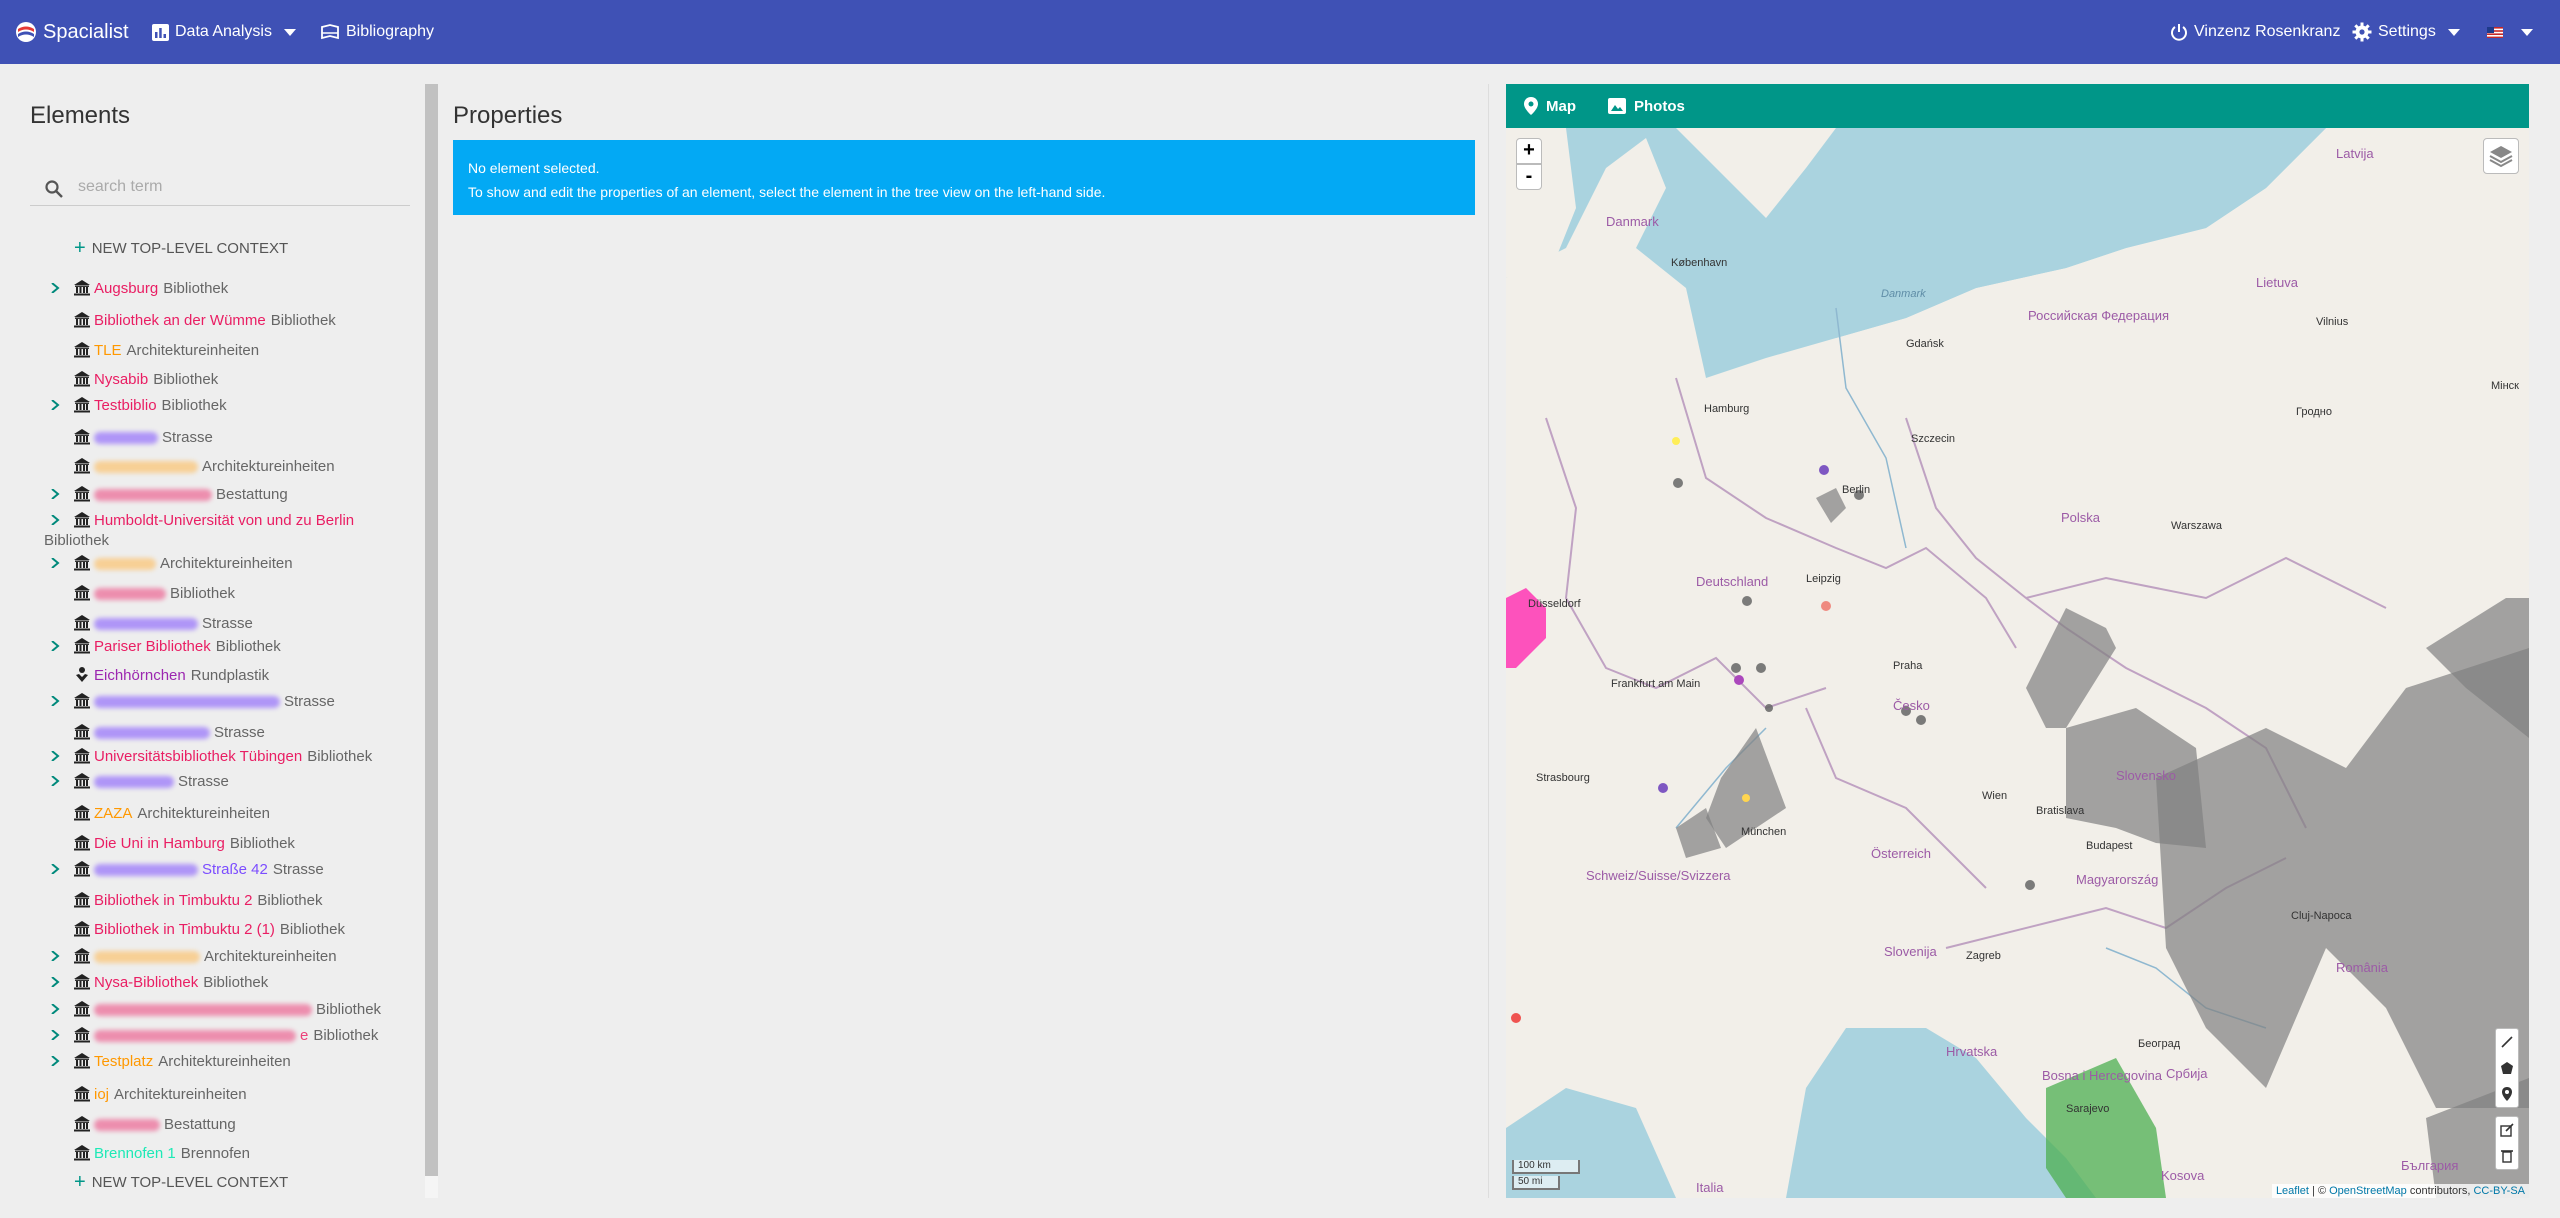  I want to click on tree-item-name: Augsburg, so click(126, 288).